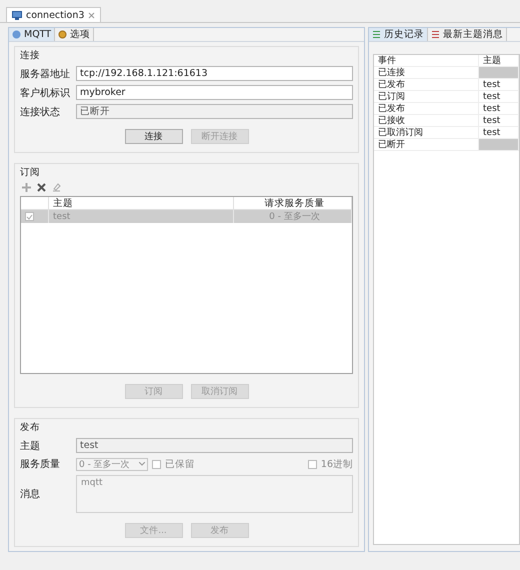 The width and height of the screenshot is (520, 570). I want to click on column-header: 主题, so click(499, 61).